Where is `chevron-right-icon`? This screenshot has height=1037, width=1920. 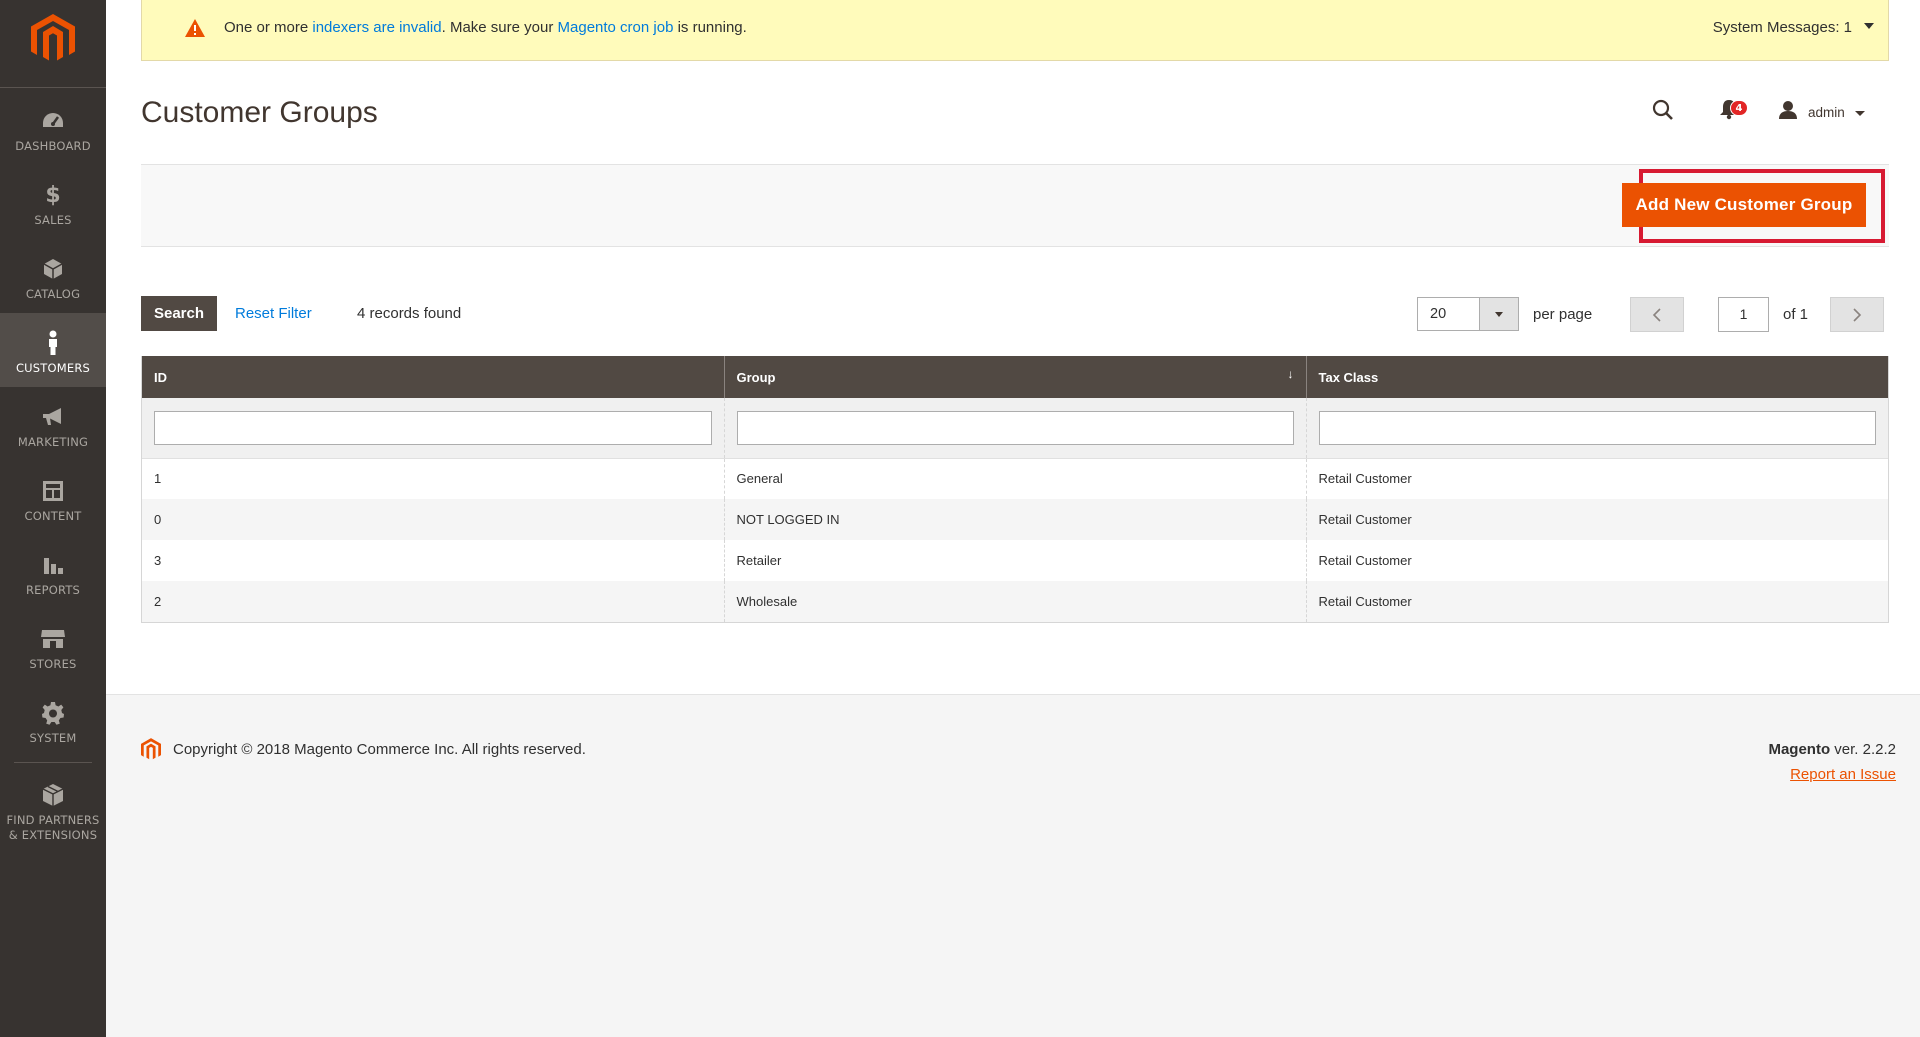
chevron-right-icon is located at coordinates (1857, 314).